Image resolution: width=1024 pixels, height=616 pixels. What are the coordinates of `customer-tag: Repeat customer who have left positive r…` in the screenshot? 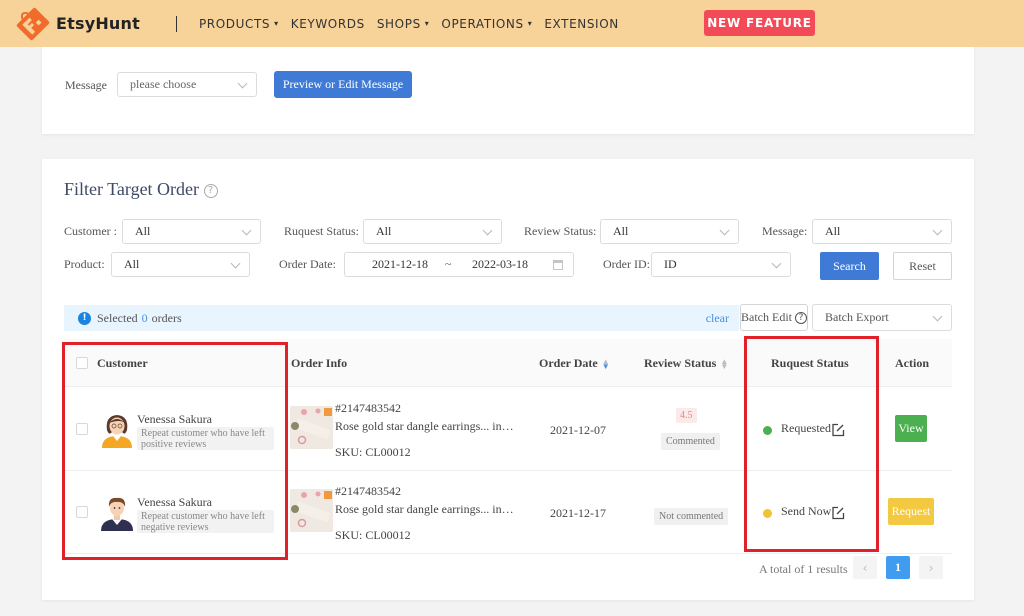 It's located at (205, 438).